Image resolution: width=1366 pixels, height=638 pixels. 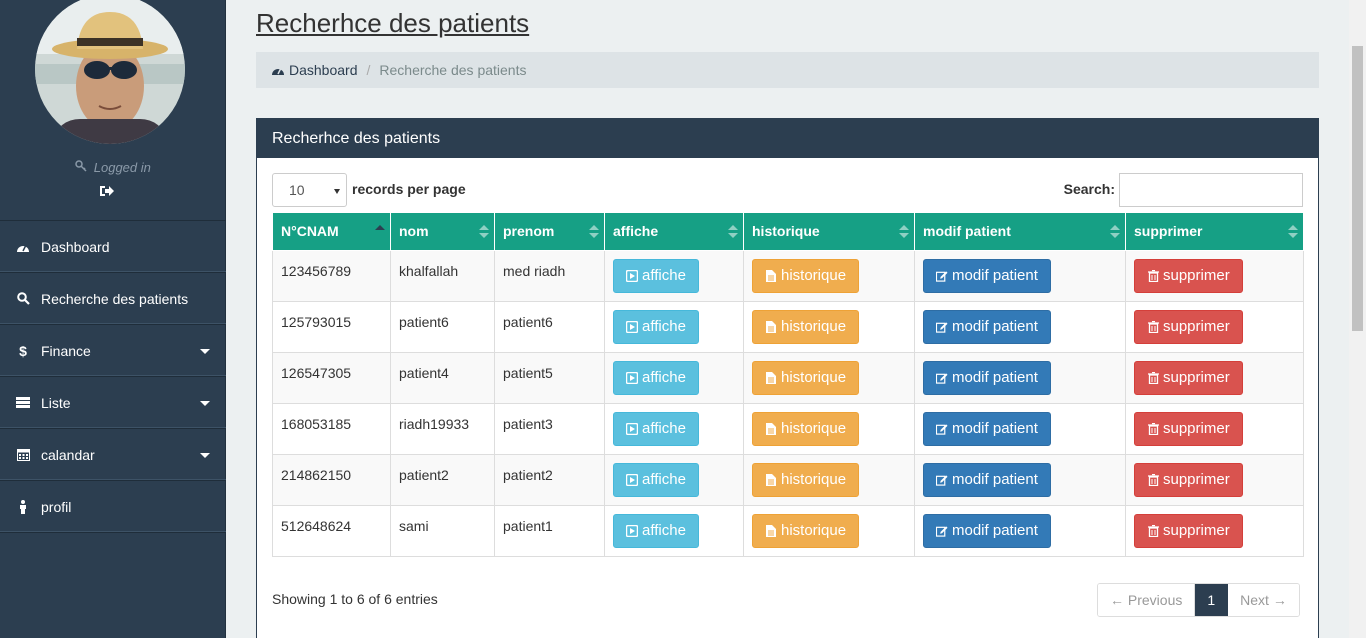 I want to click on column-header-prenom: prenom, so click(x=549, y=232).